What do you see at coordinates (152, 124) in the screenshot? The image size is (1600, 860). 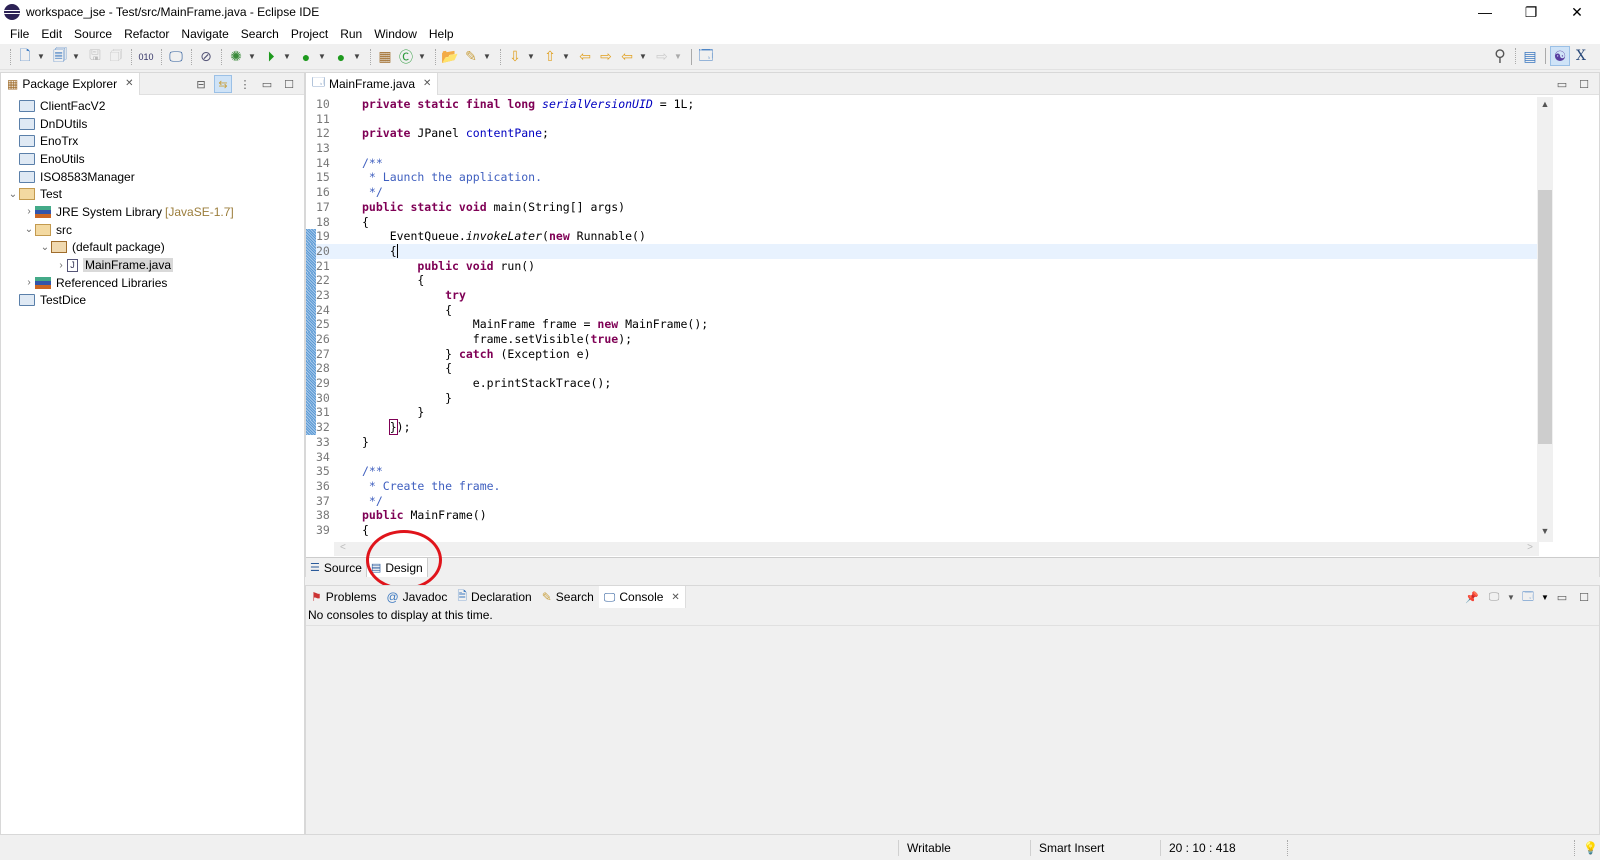 I see `tree-item: DnDUtils` at bounding box center [152, 124].